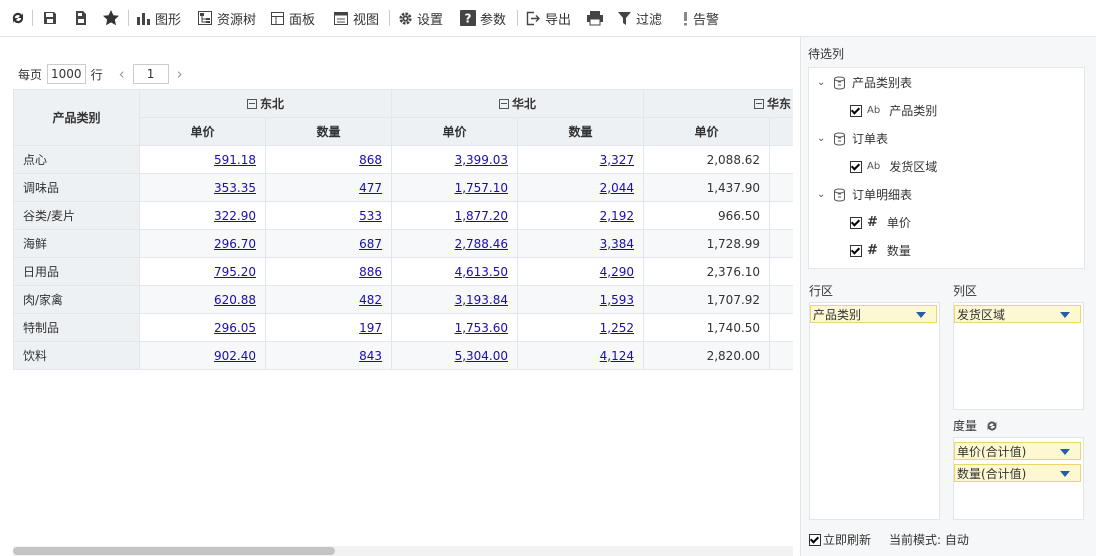 The height and width of the screenshot is (556, 1096). Describe the element at coordinates (518, 103) in the screenshot. I see `group-header: 华北` at that location.